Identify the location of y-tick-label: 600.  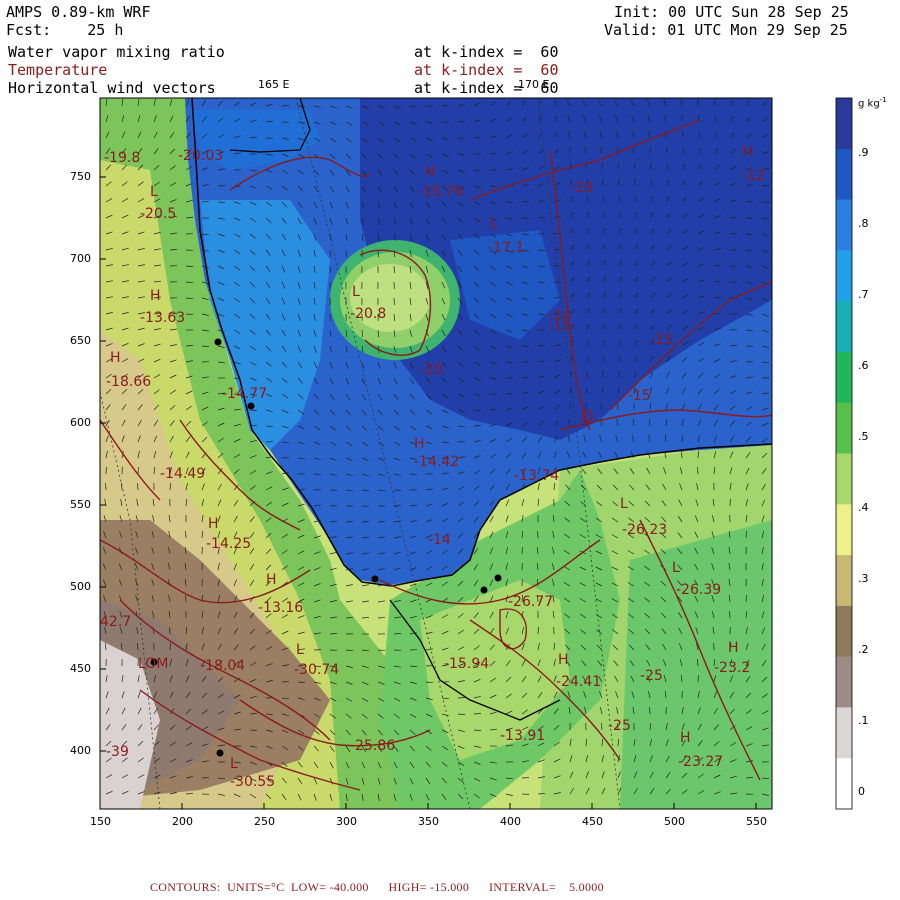
(80, 422).